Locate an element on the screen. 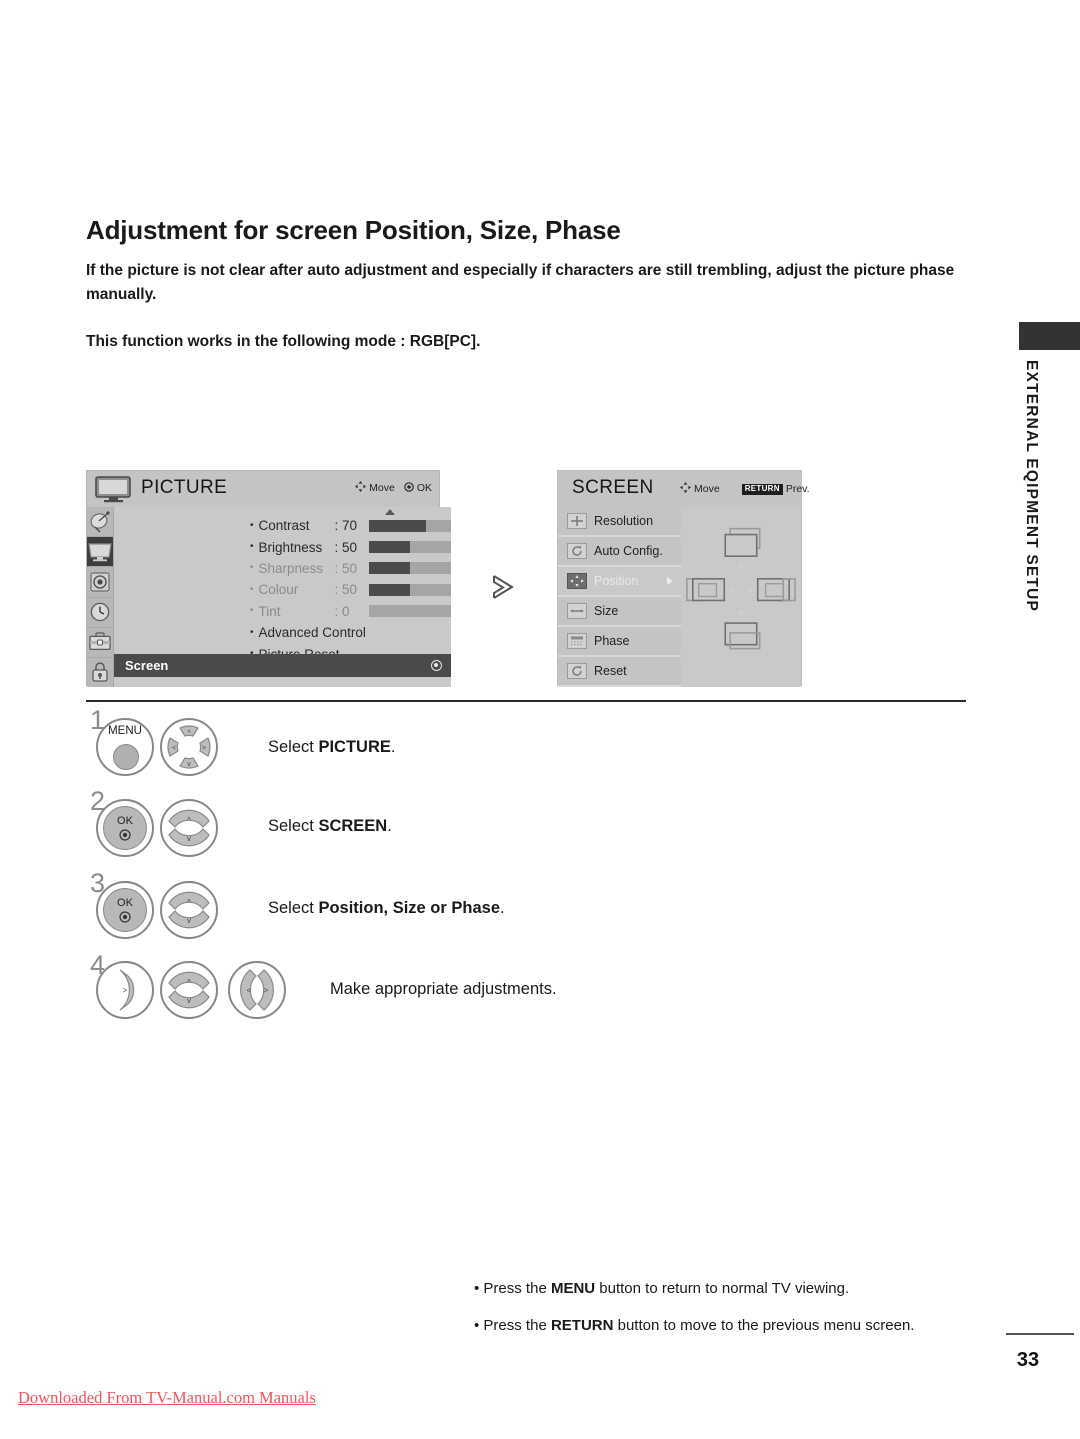 This screenshot has width=1080, height=1439. menu-item-reset: Reset is located at coordinates (619, 672).